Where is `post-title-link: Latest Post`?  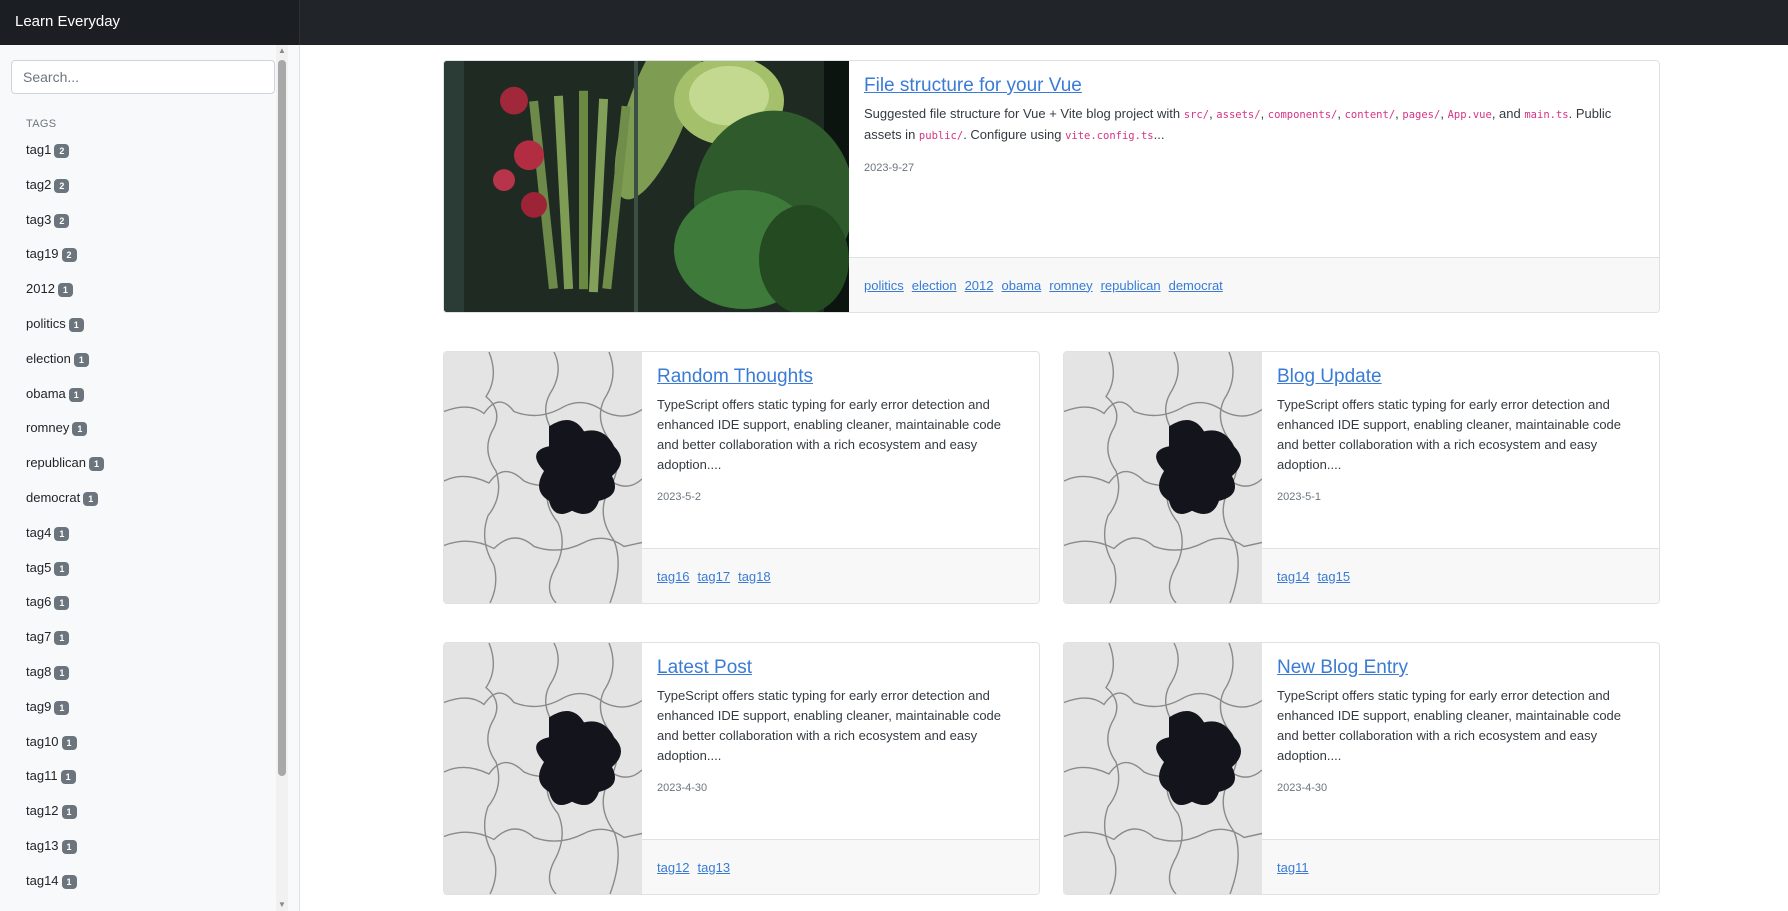 post-title-link: Latest Post is located at coordinates (704, 668).